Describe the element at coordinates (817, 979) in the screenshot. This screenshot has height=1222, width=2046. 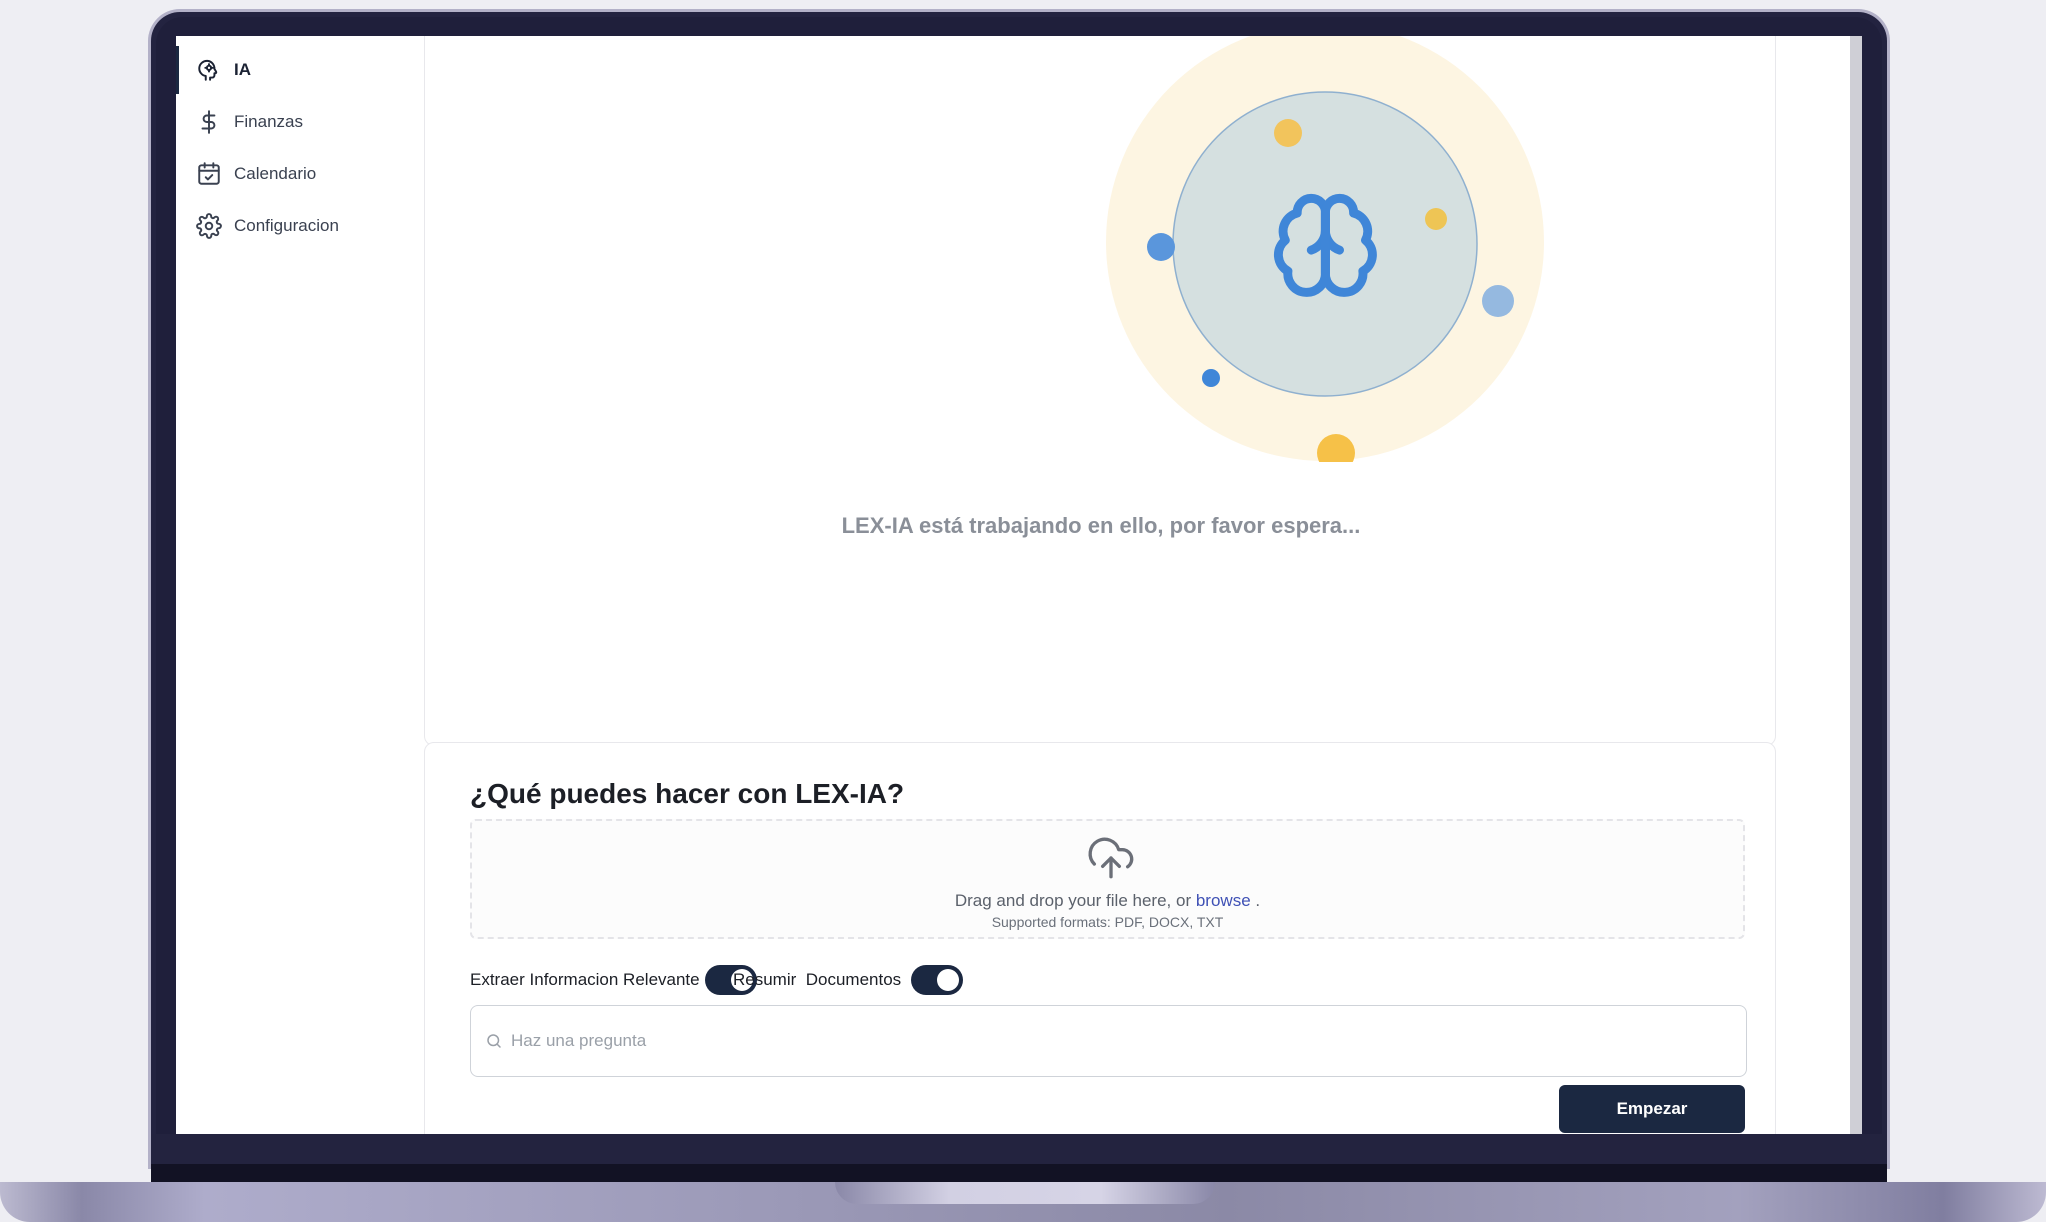
I see `toggle-label: Resumir Documentos` at that location.